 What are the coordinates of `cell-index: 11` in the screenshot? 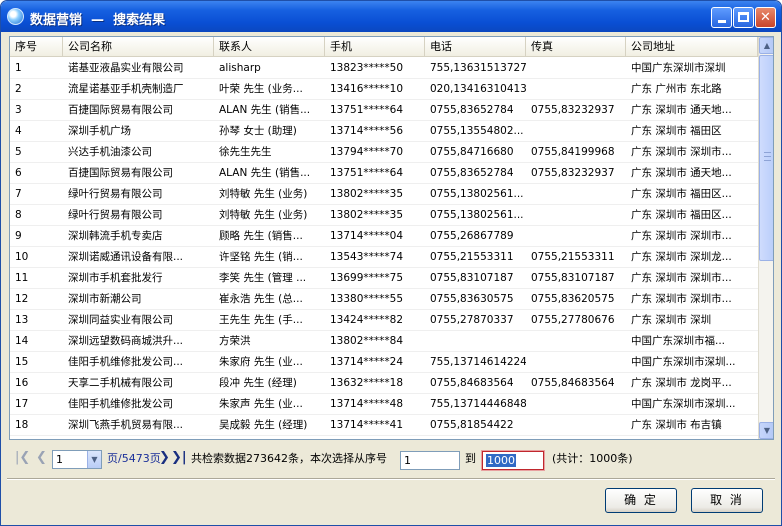 It's located at (22, 278).